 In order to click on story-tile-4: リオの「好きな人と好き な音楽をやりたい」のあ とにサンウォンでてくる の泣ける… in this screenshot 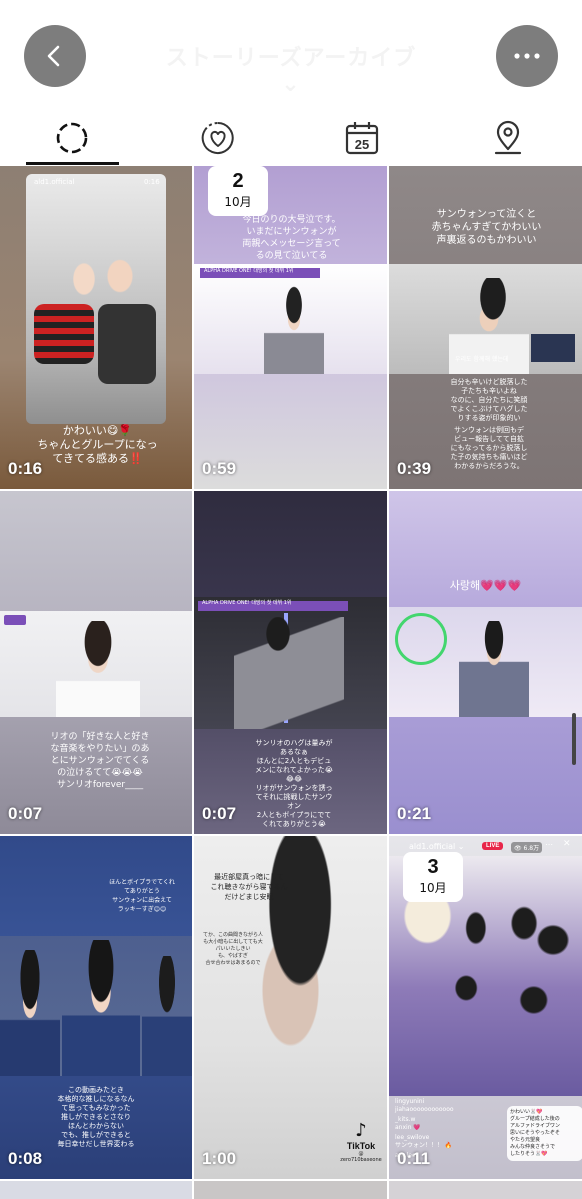, I will do `click(96, 662)`.